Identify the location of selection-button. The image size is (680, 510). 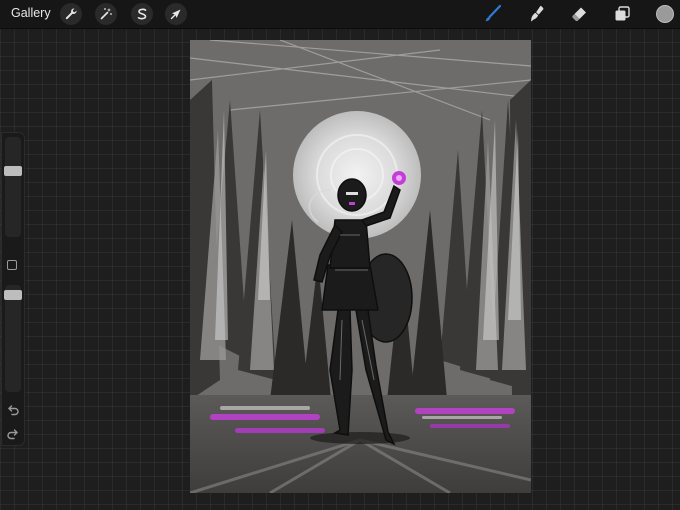
(142, 14).